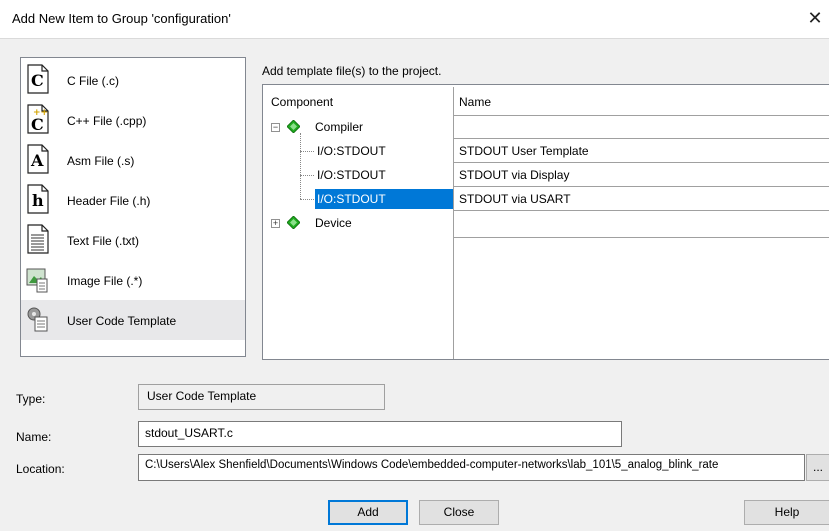  I want to click on file-type-image: Image File (.*), so click(133, 280).